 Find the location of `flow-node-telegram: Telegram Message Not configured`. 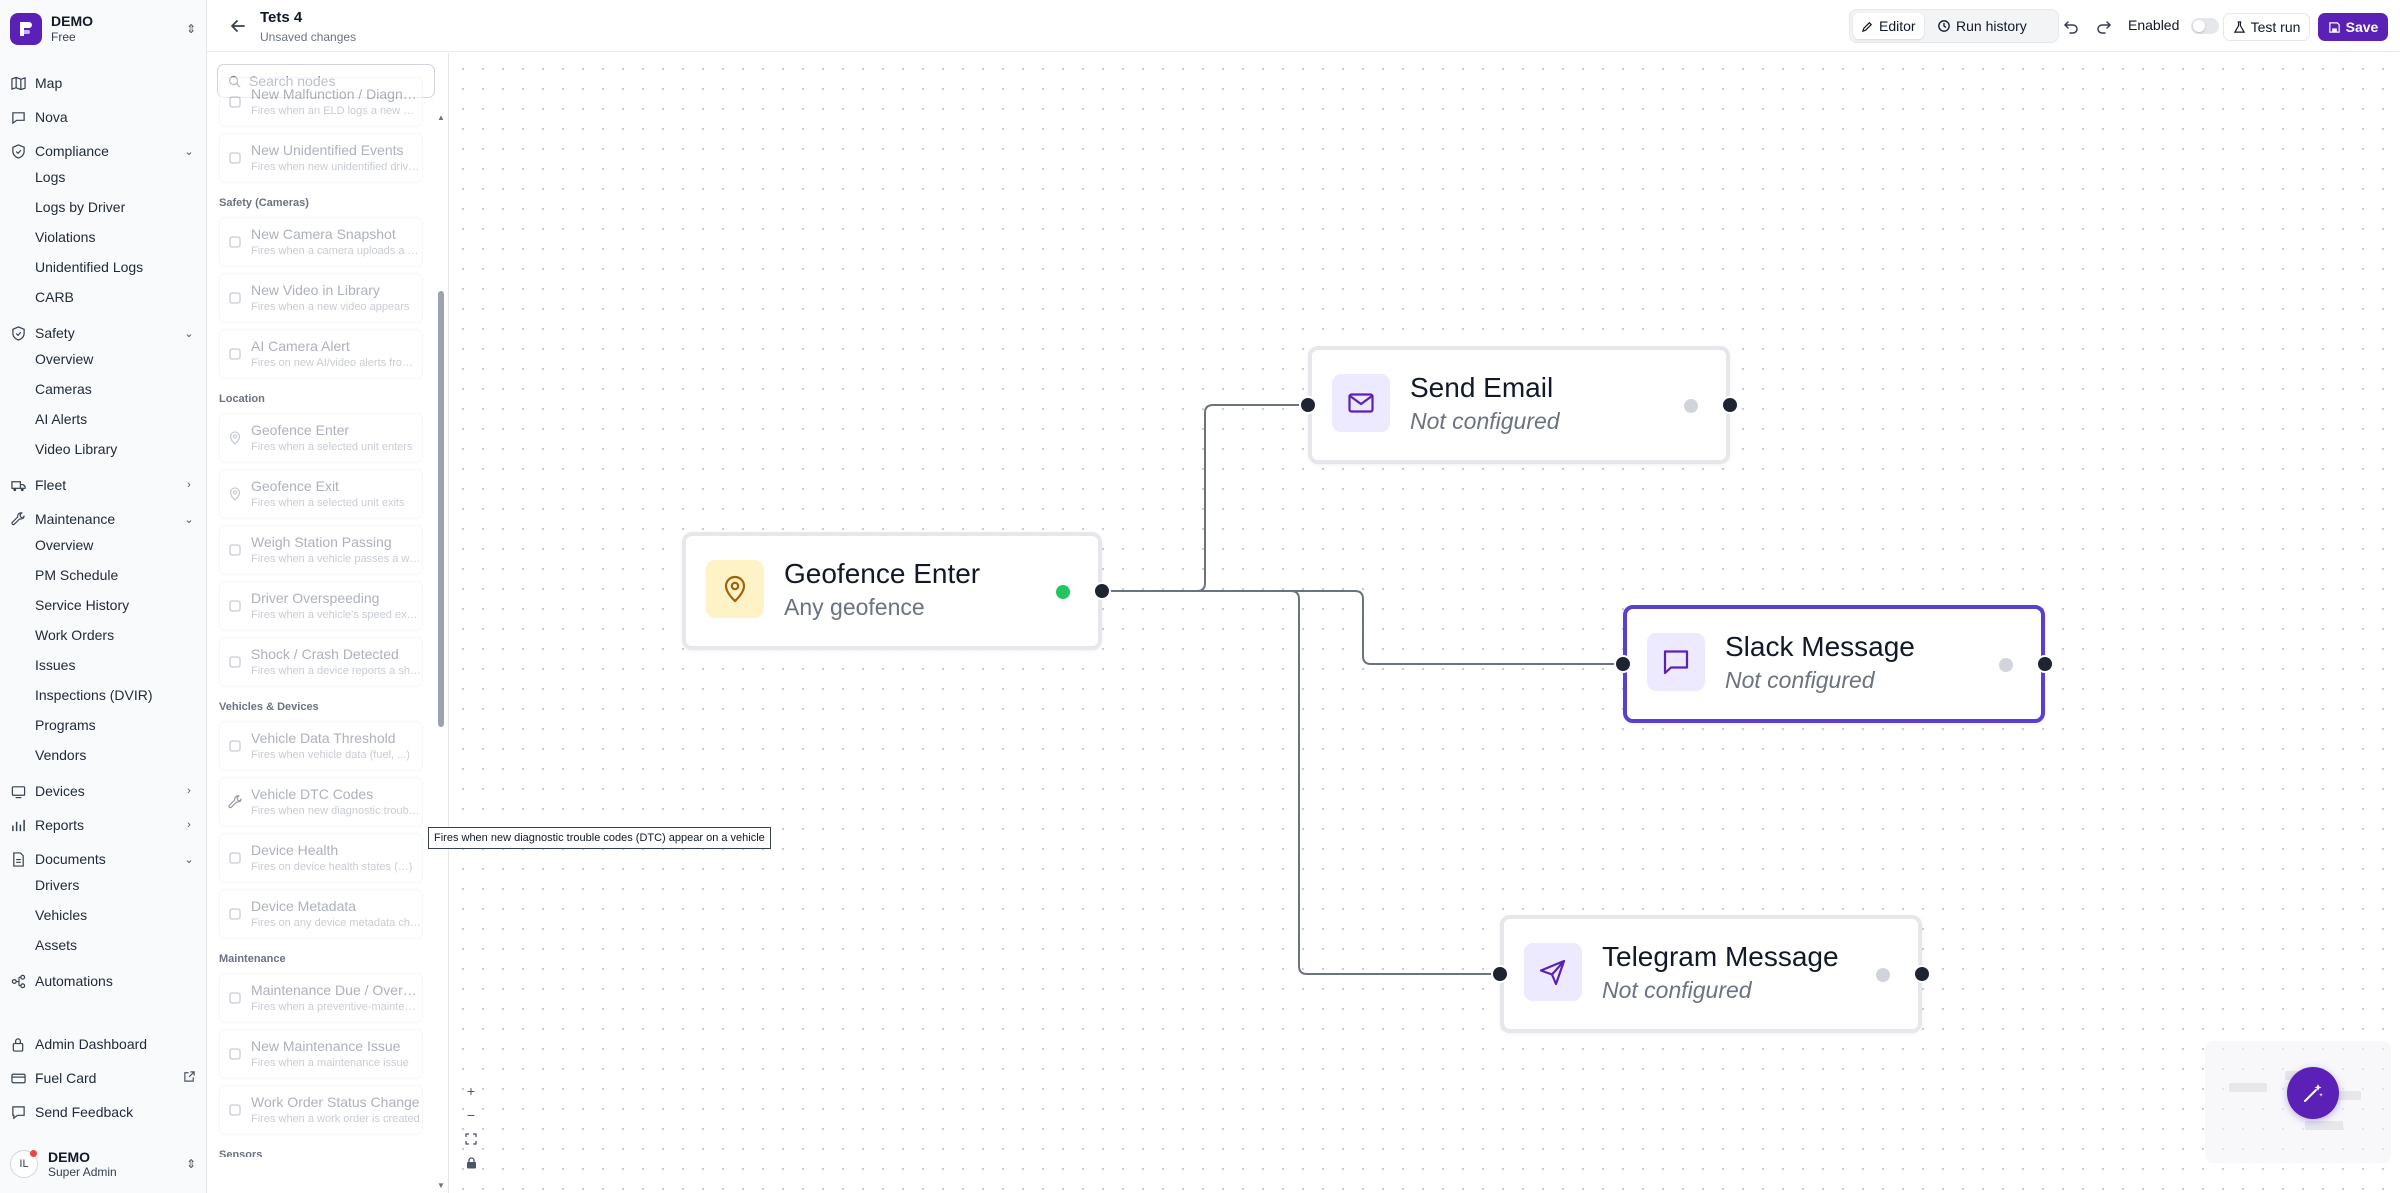

flow-node-telegram: Telegram Message Not configured is located at coordinates (1711, 974).